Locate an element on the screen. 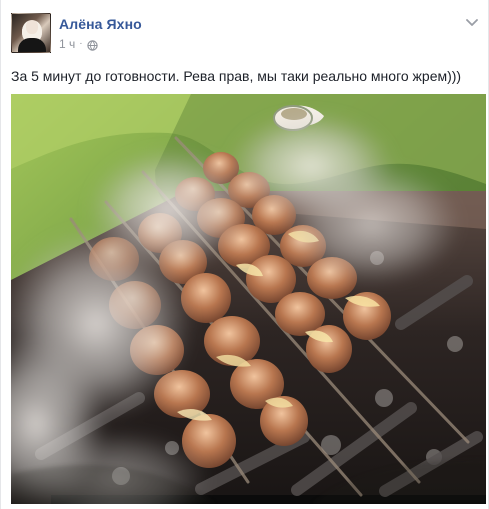  author-name-link: Алёна Яхно is located at coordinates (100, 24).